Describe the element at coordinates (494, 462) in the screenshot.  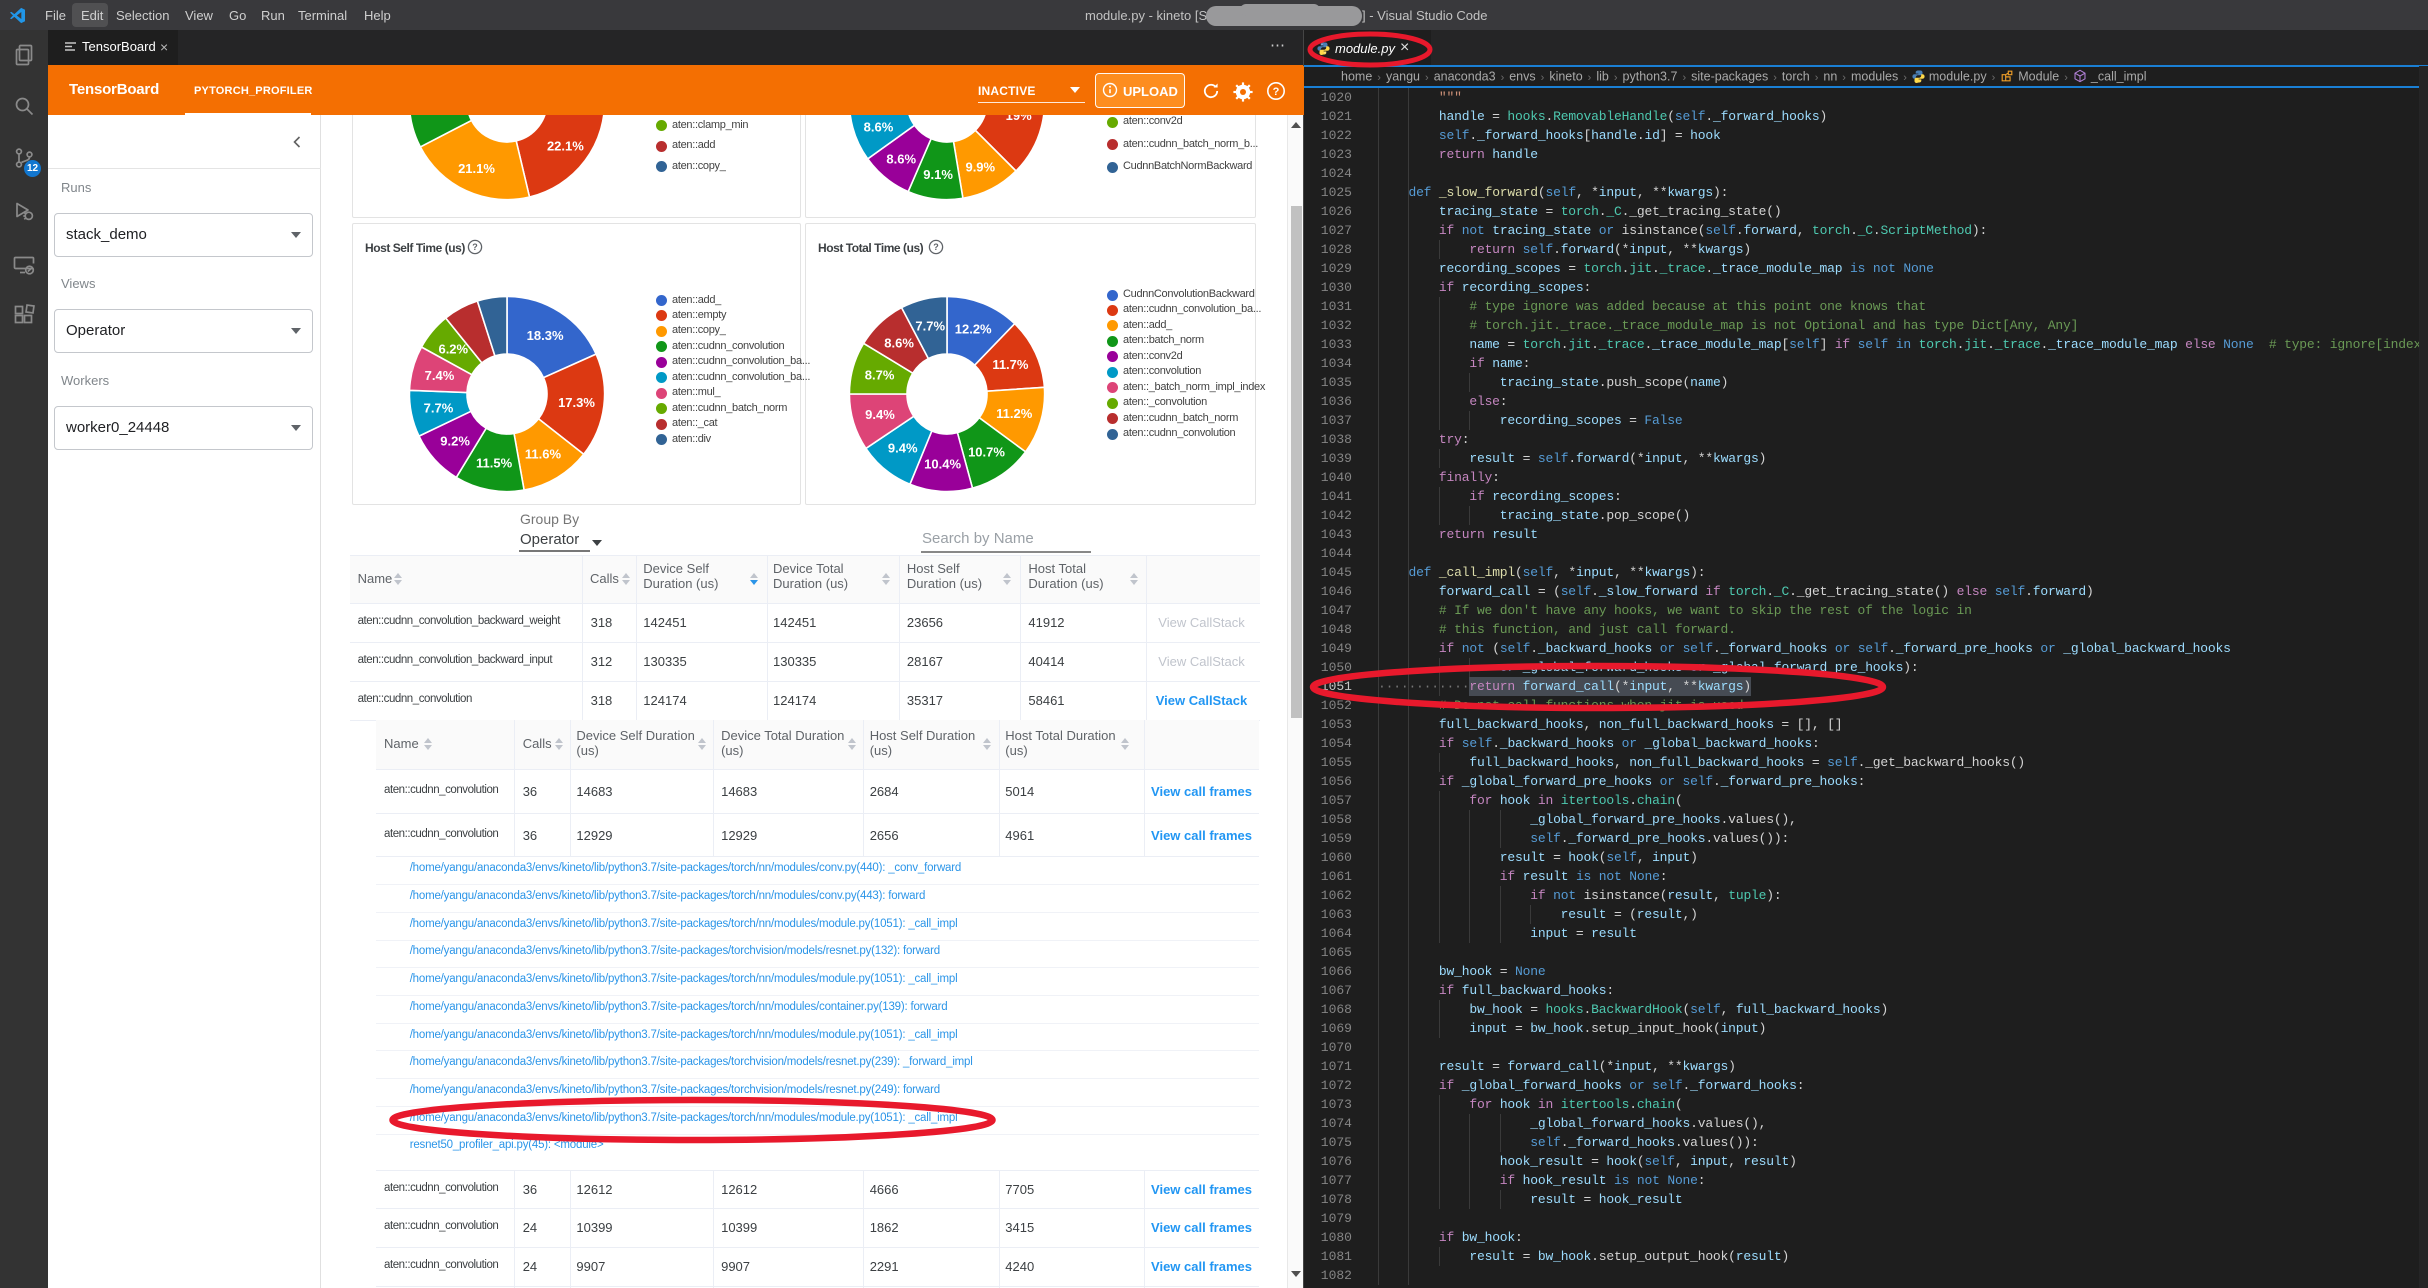
I see `svg-text: 11.5%` at that location.